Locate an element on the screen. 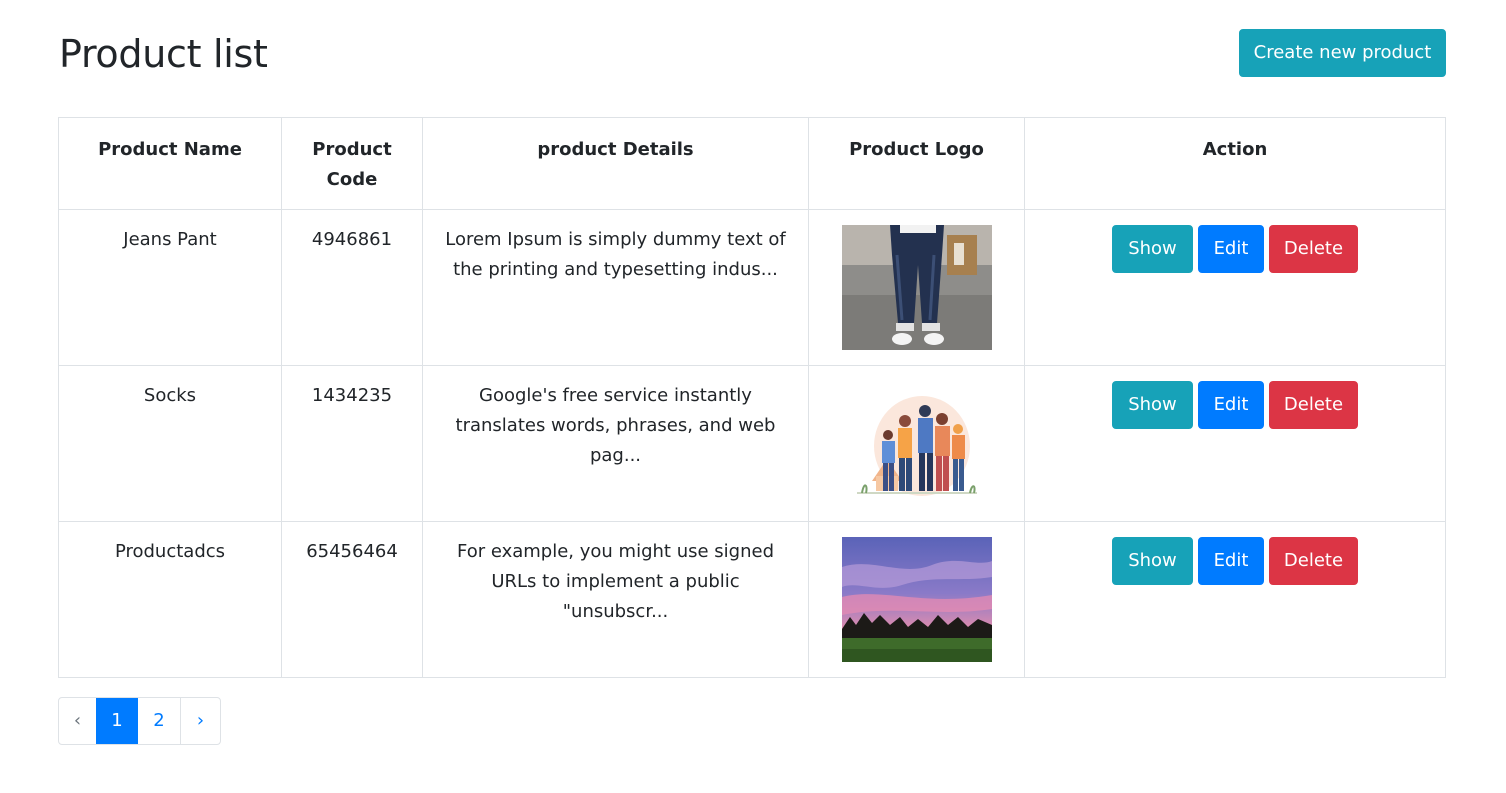 The width and height of the screenshot is (1506, 793). header-action: Action is located at coordinates (1235, 163).